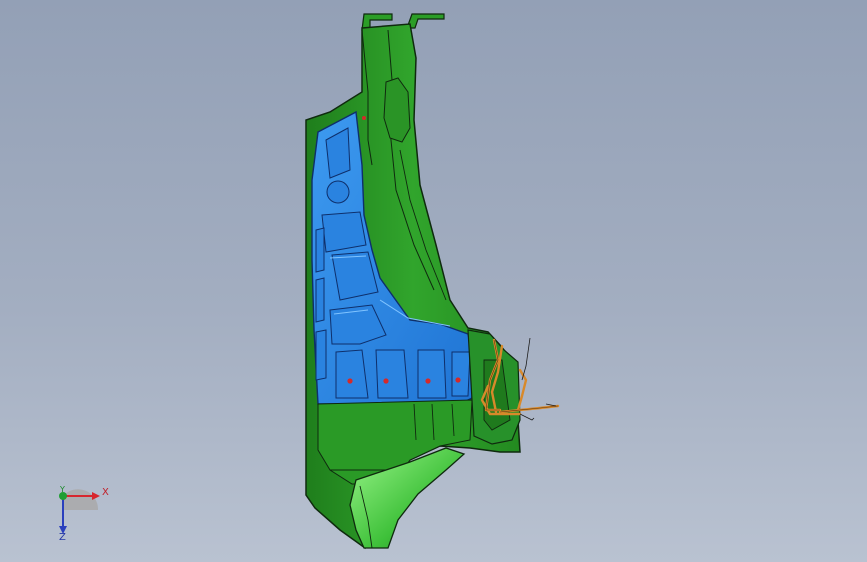 This screenshot has height=562, width=867. I want to click on coordinate-triad: X Y Z, so click(84, 514).